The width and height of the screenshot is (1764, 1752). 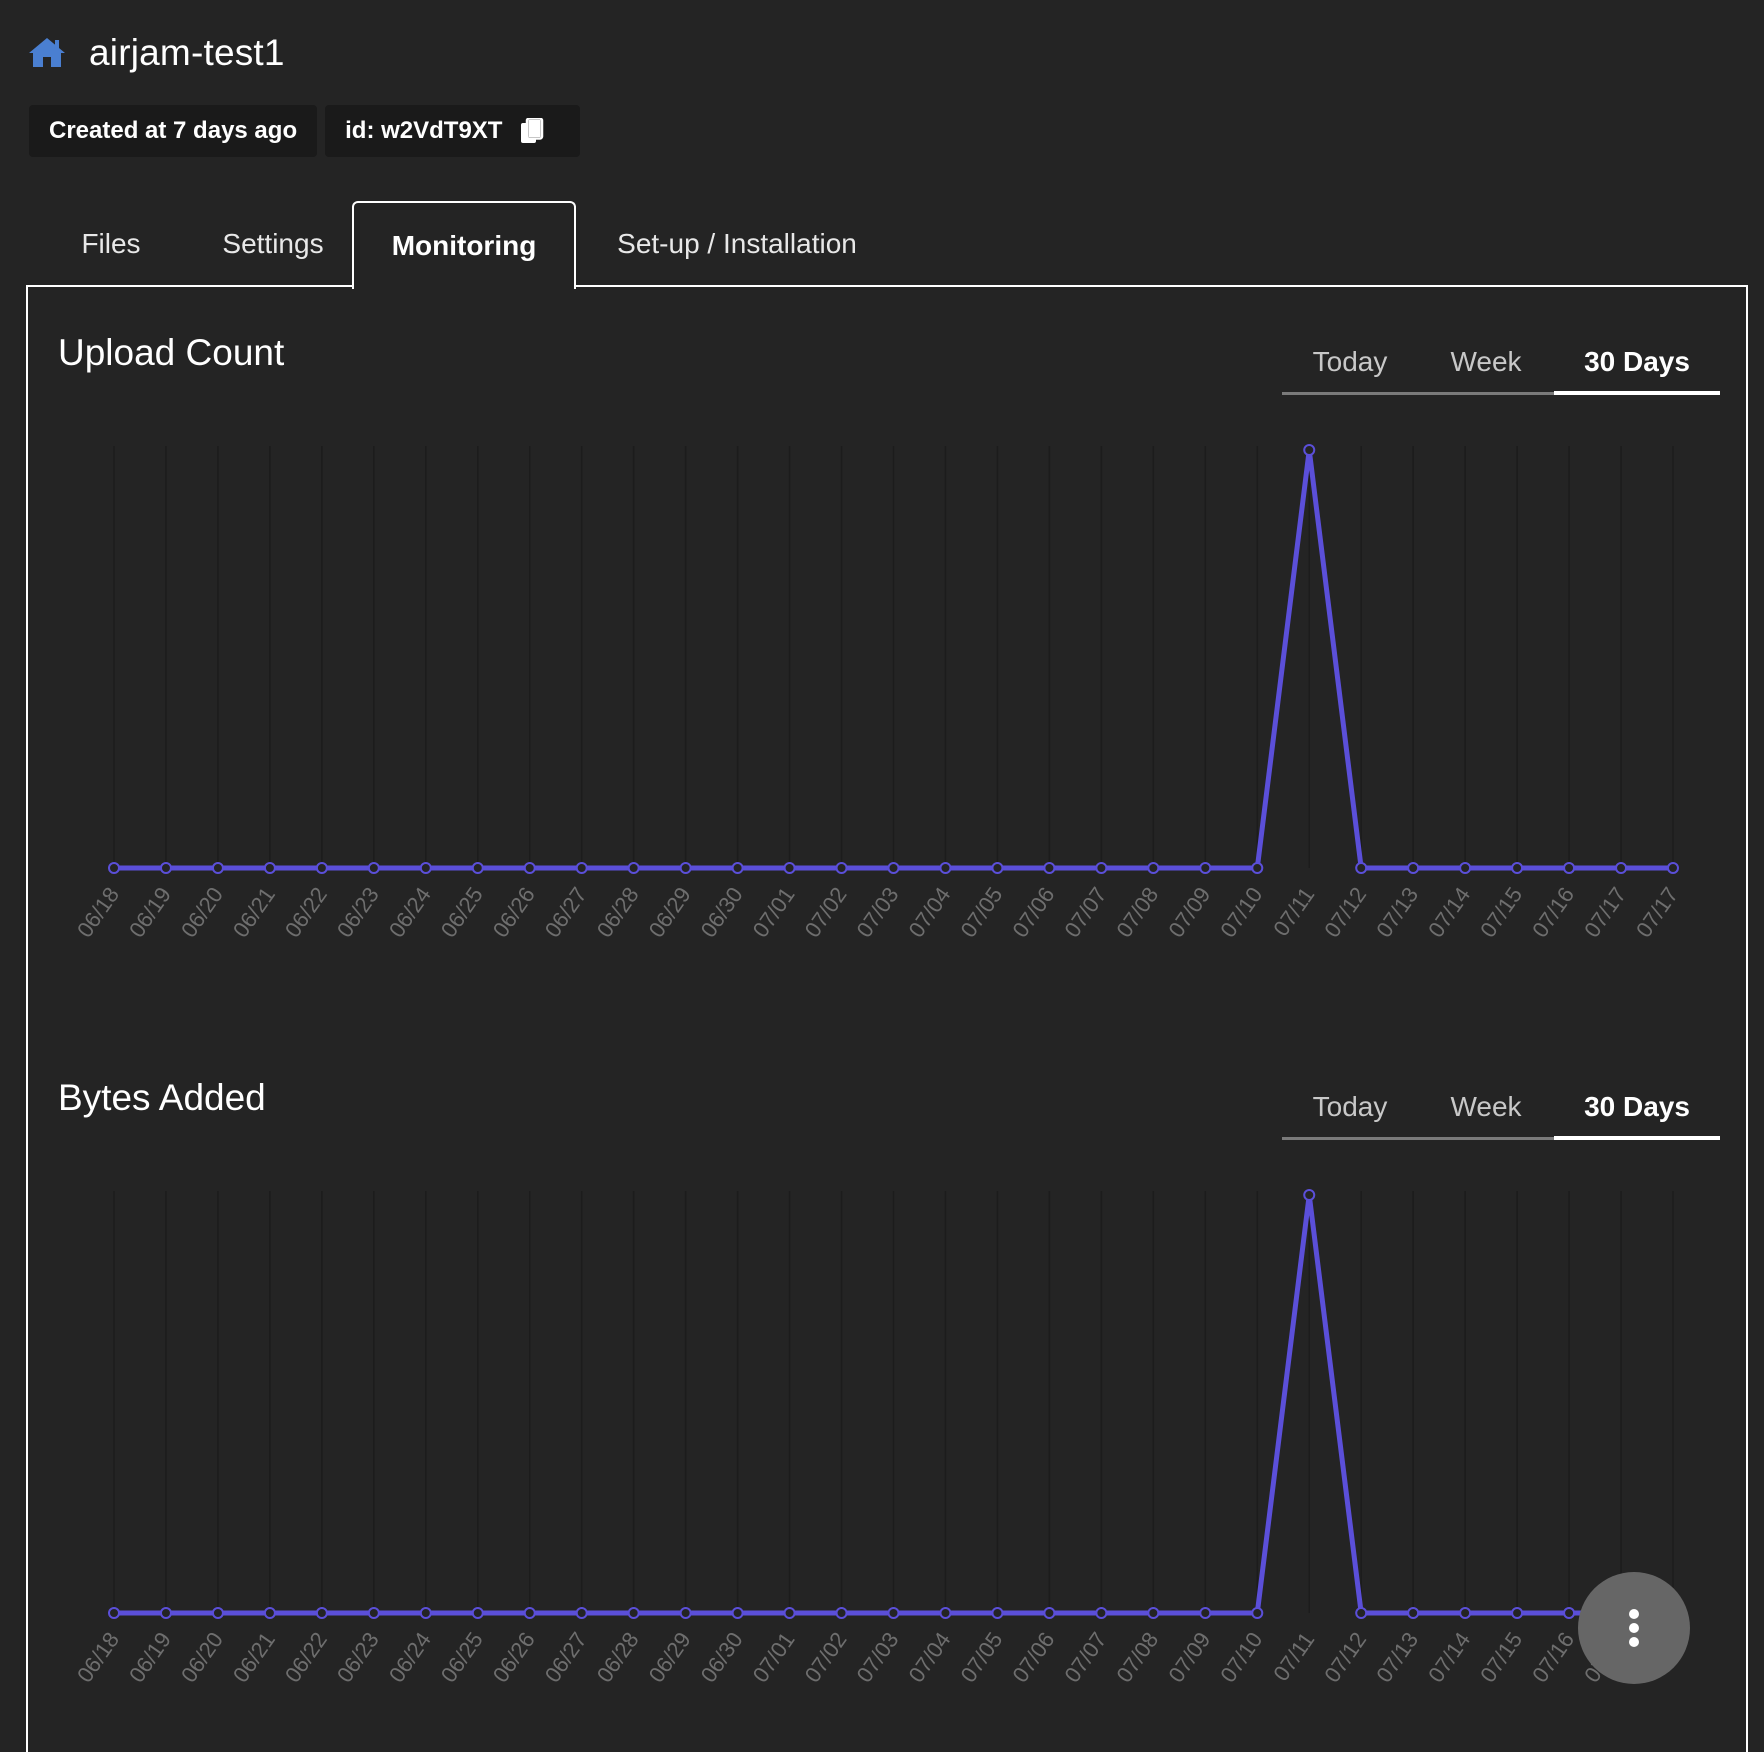 What do you see at coordinates (1449, 1657) in the screenshot?
I see `x-tick-label: 07/14` at bounding box center [1449, 1657].